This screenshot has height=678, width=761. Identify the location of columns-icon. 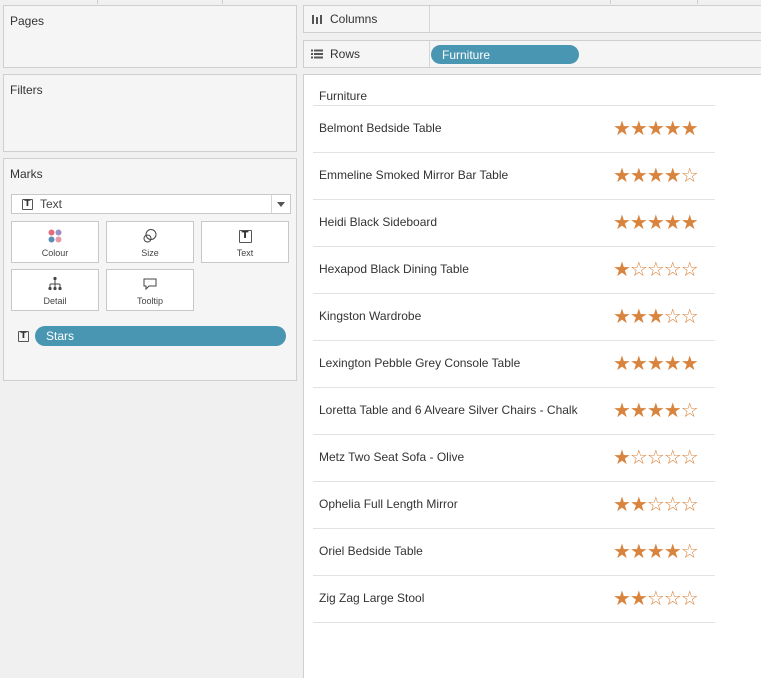
(318, 19).